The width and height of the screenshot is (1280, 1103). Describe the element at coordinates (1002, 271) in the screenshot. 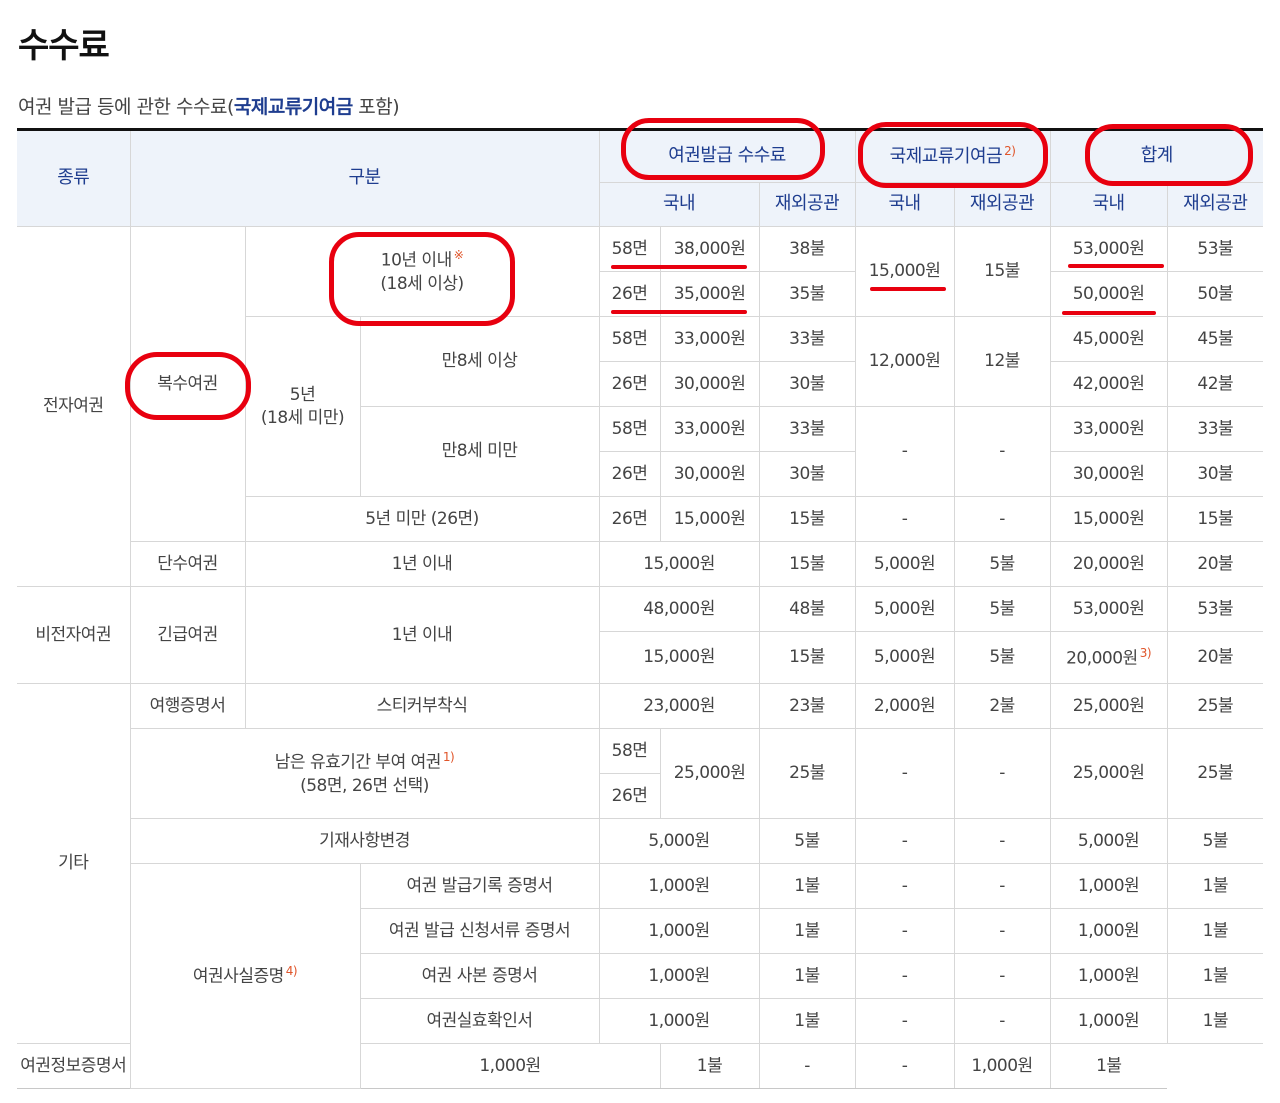

I see `cell-contribution: 15불` at that location.